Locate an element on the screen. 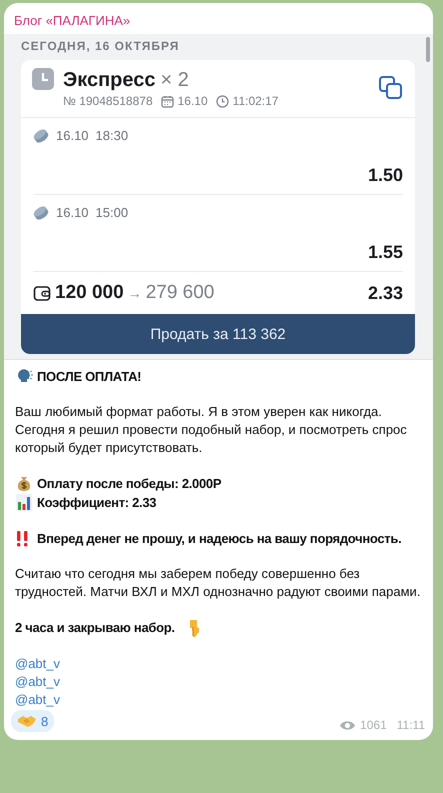 Image resolution: width=443 pixels, height=793 pixels. event-odds: 1.55 is located at coordinates (385, 252).